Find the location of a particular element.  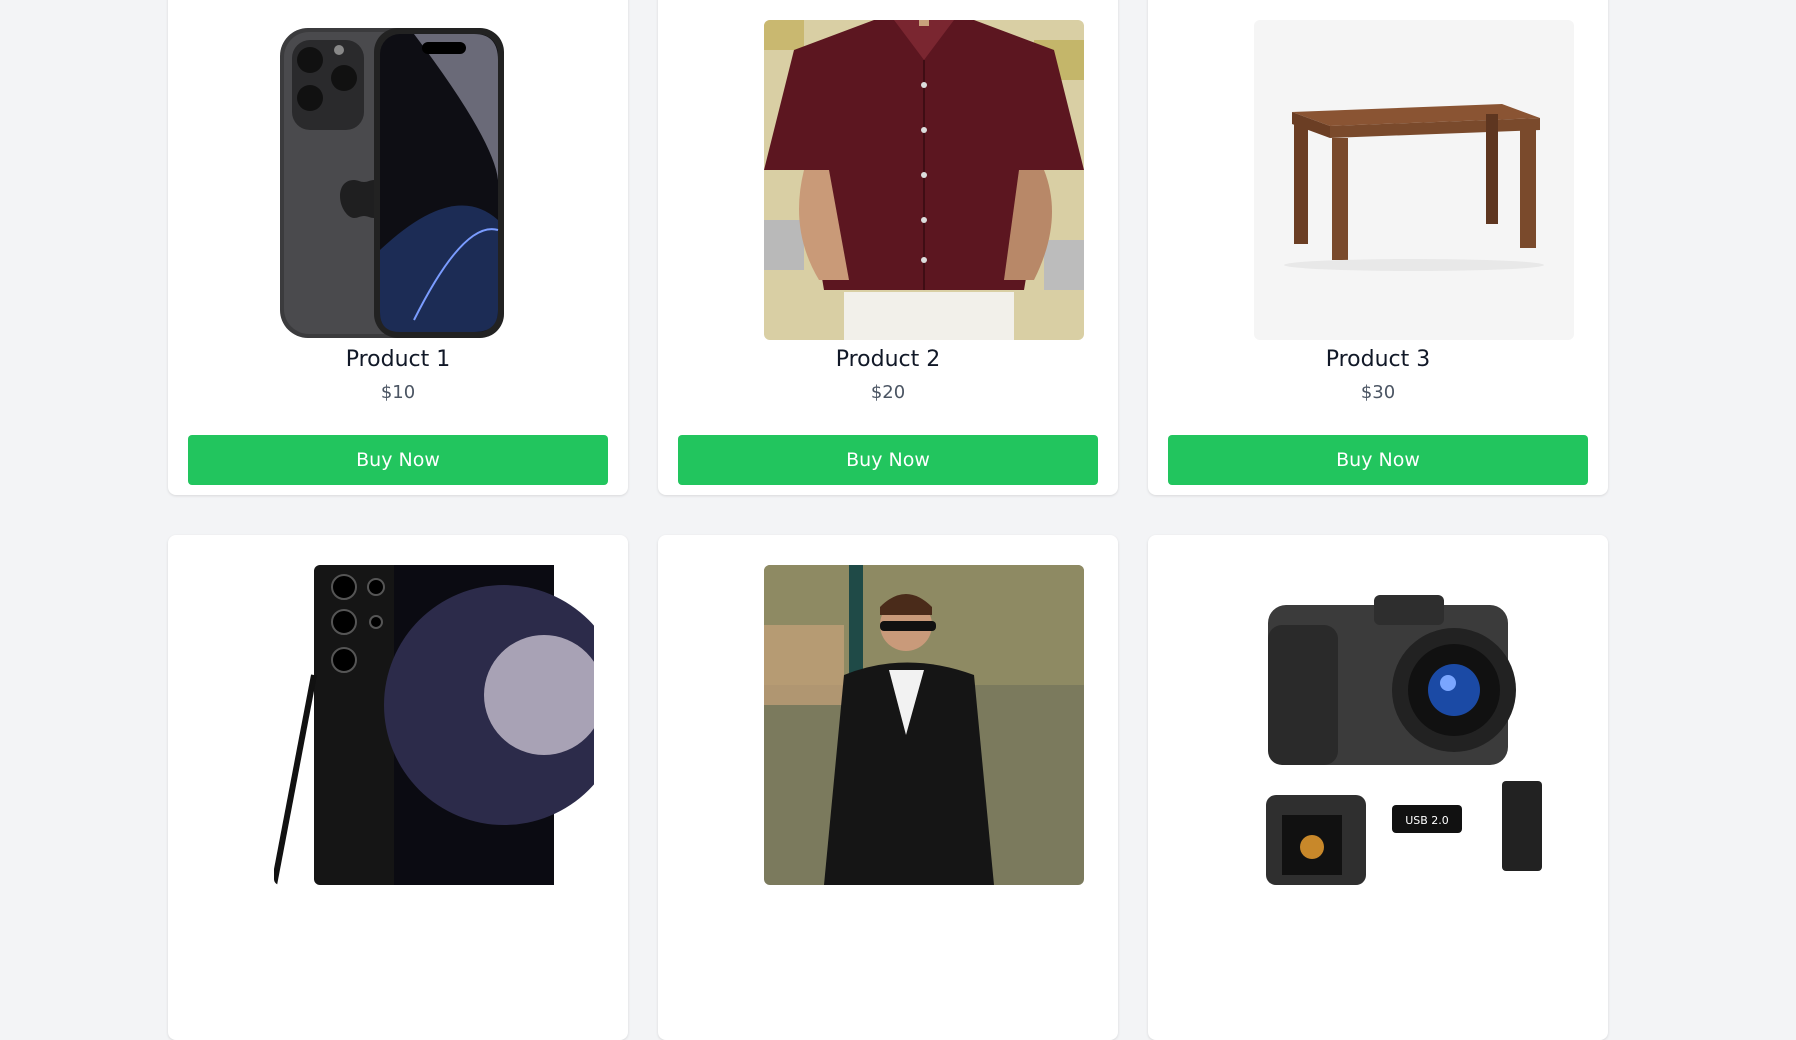

product-image-maroon-shirt is located at coordinates (924, 180).